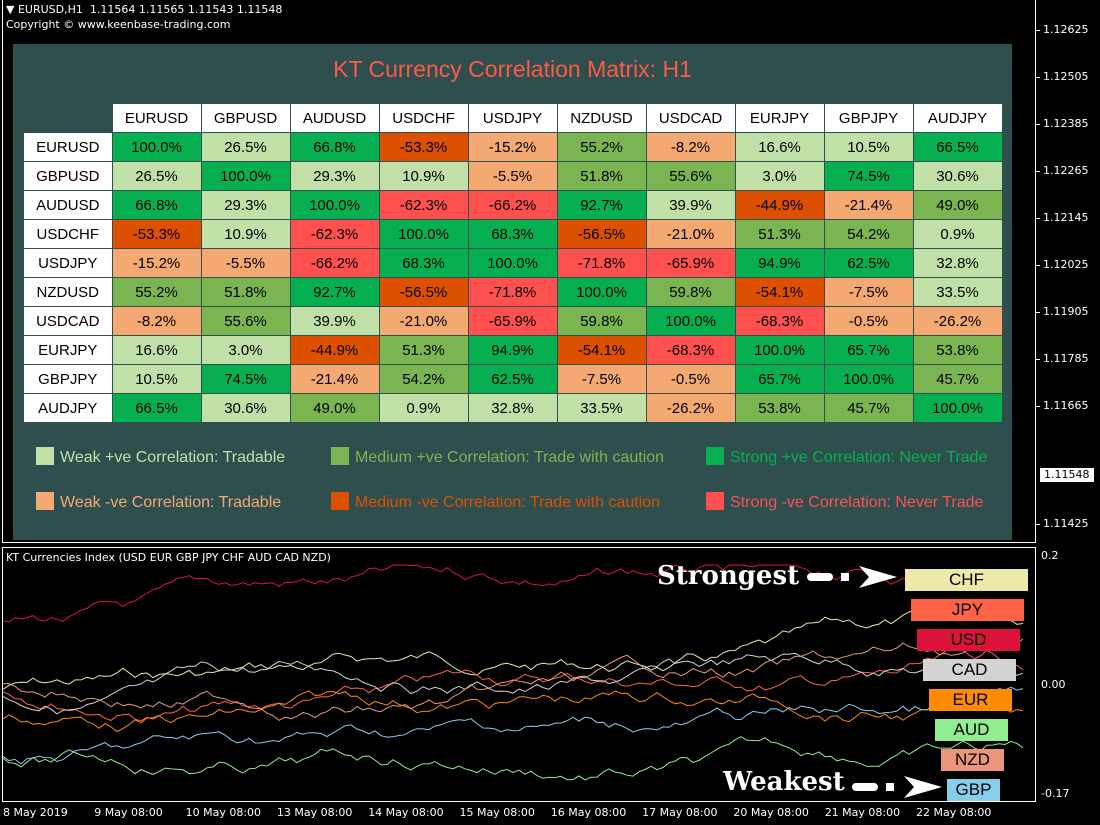 The width and height of the screenshot is (1100, 825). Describe the element at coordinates (223, 812) in the screenshot. I see `time-tick-label: 10 May 08:00` at that location.